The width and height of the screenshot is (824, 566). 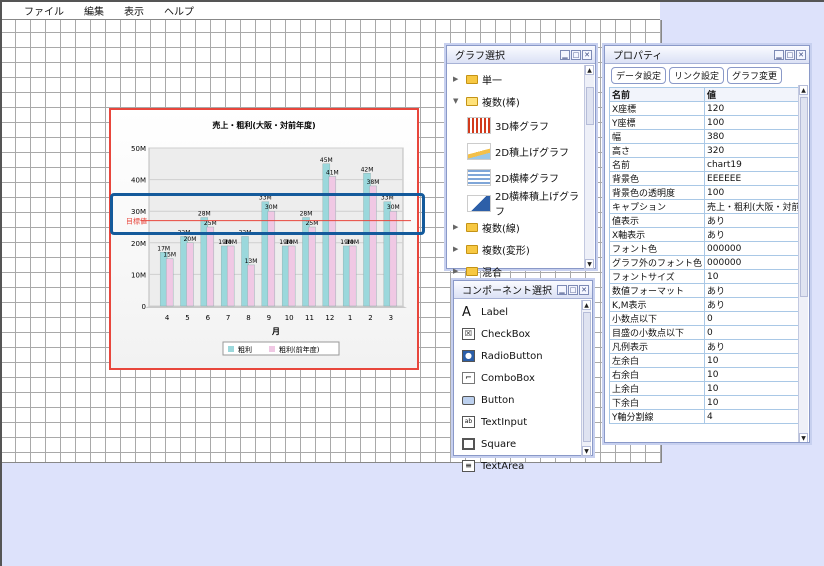 I want to click on property-row: Y座標 100, so click(x=706, y=122).